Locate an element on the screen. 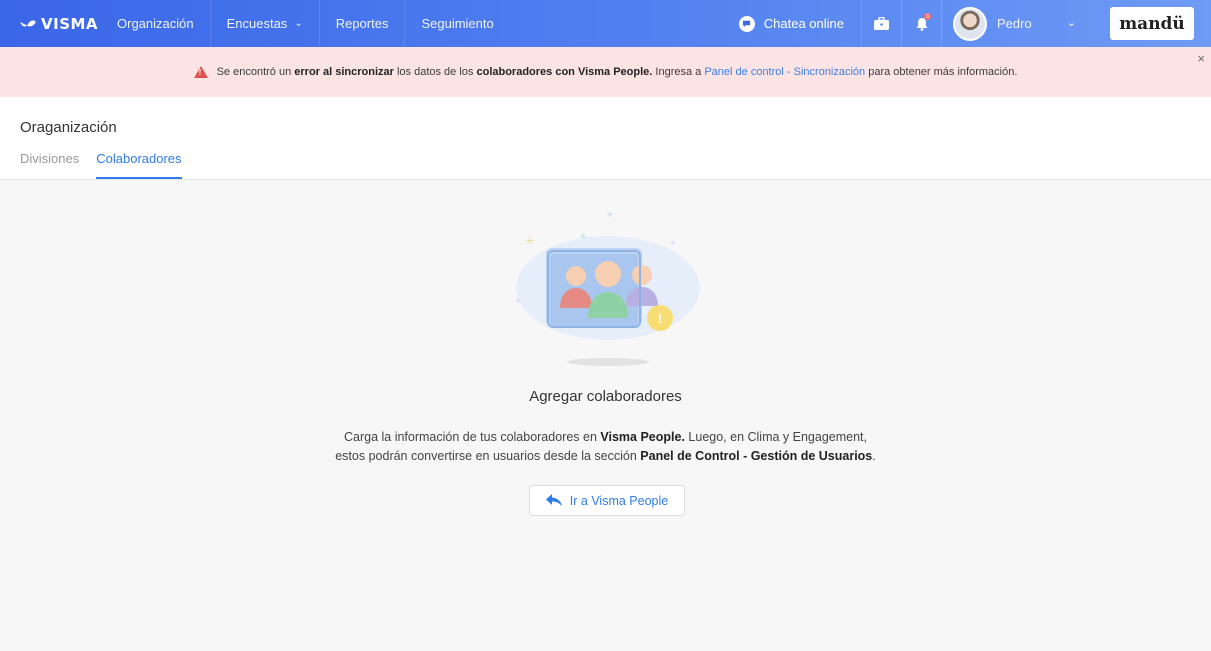 The height and width of the screenshot is (651, 1211). notification-badge: 3 is located at coordinates (927, 16).